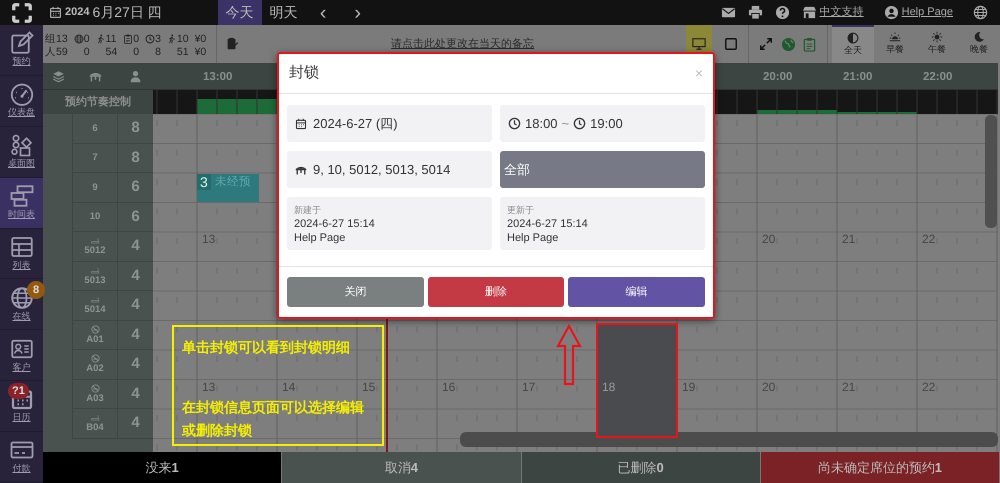 Image resolution: width=1000 pixels, height=483 pixels. I want to click on stat-value: 人59, so click(56, 52).